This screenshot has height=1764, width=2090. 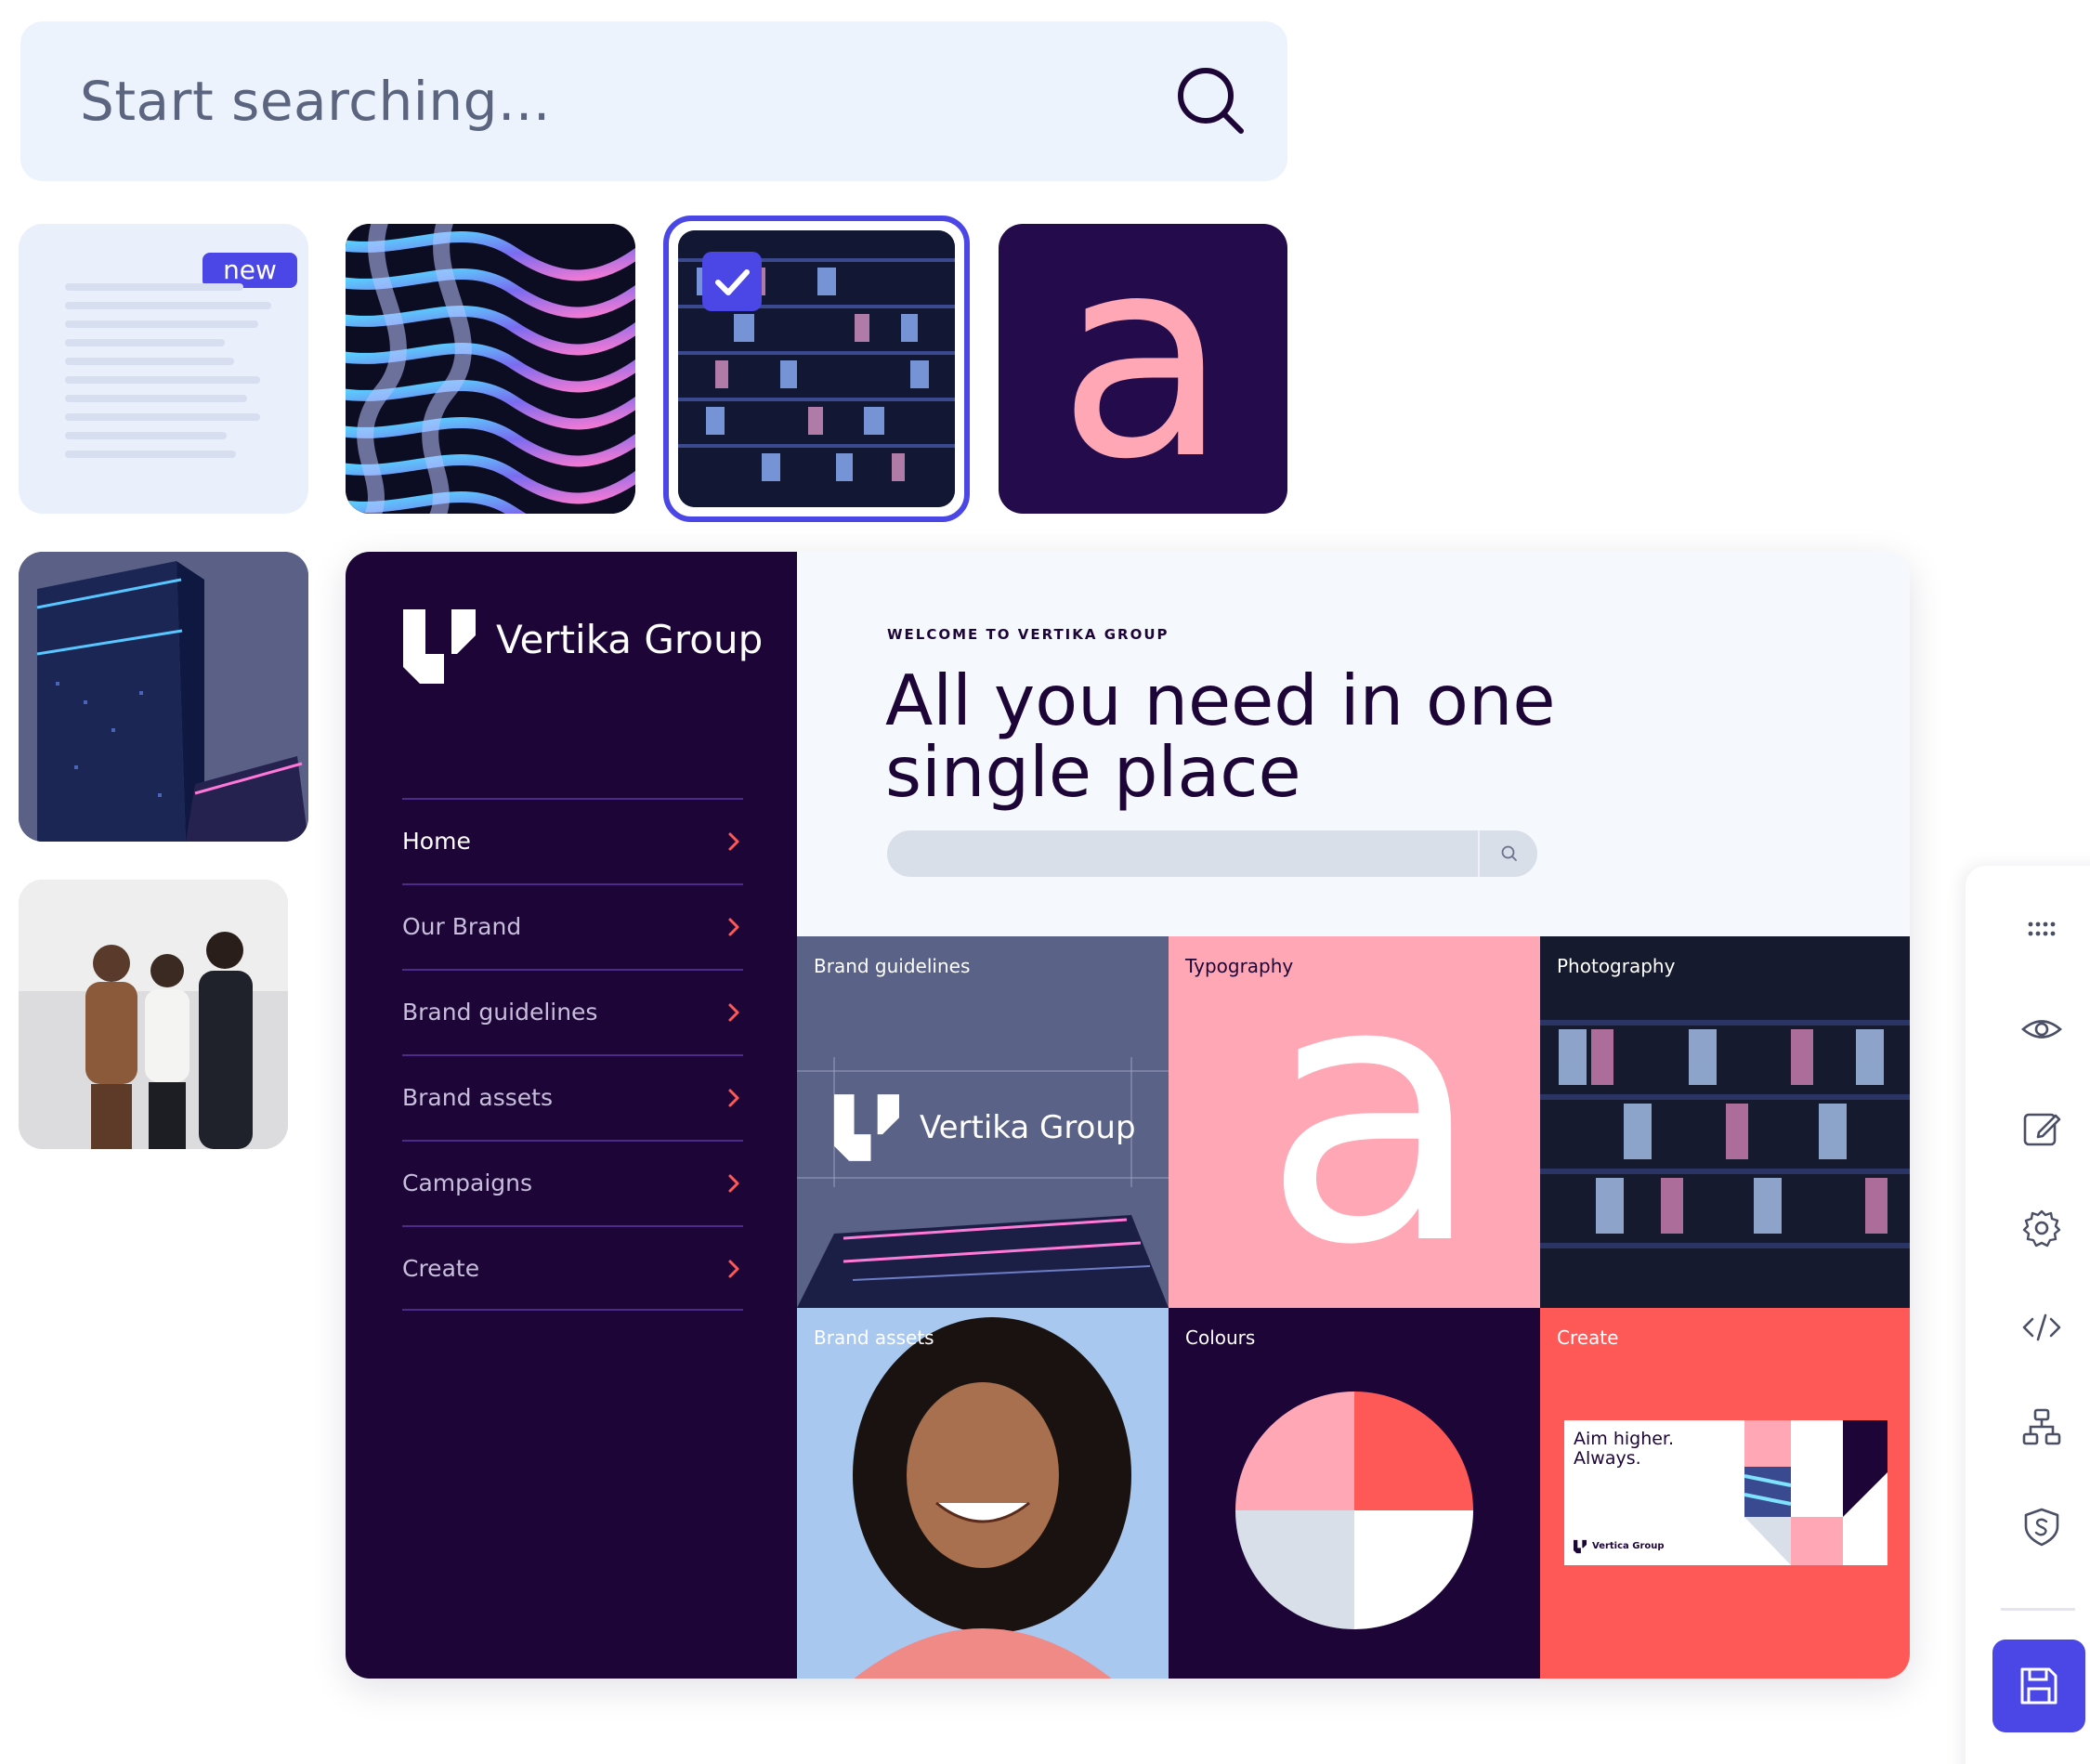 What do you see at coordinates (2041, 1128) in the screenshot?
I see `edit-icon` at bounding box center [2041, 1128].